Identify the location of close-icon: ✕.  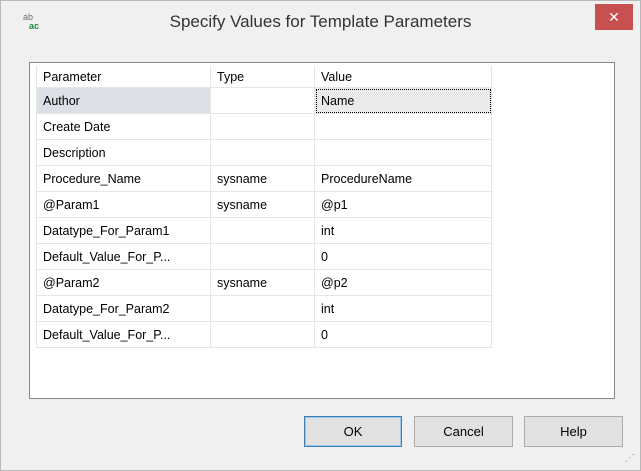
(614, 17).